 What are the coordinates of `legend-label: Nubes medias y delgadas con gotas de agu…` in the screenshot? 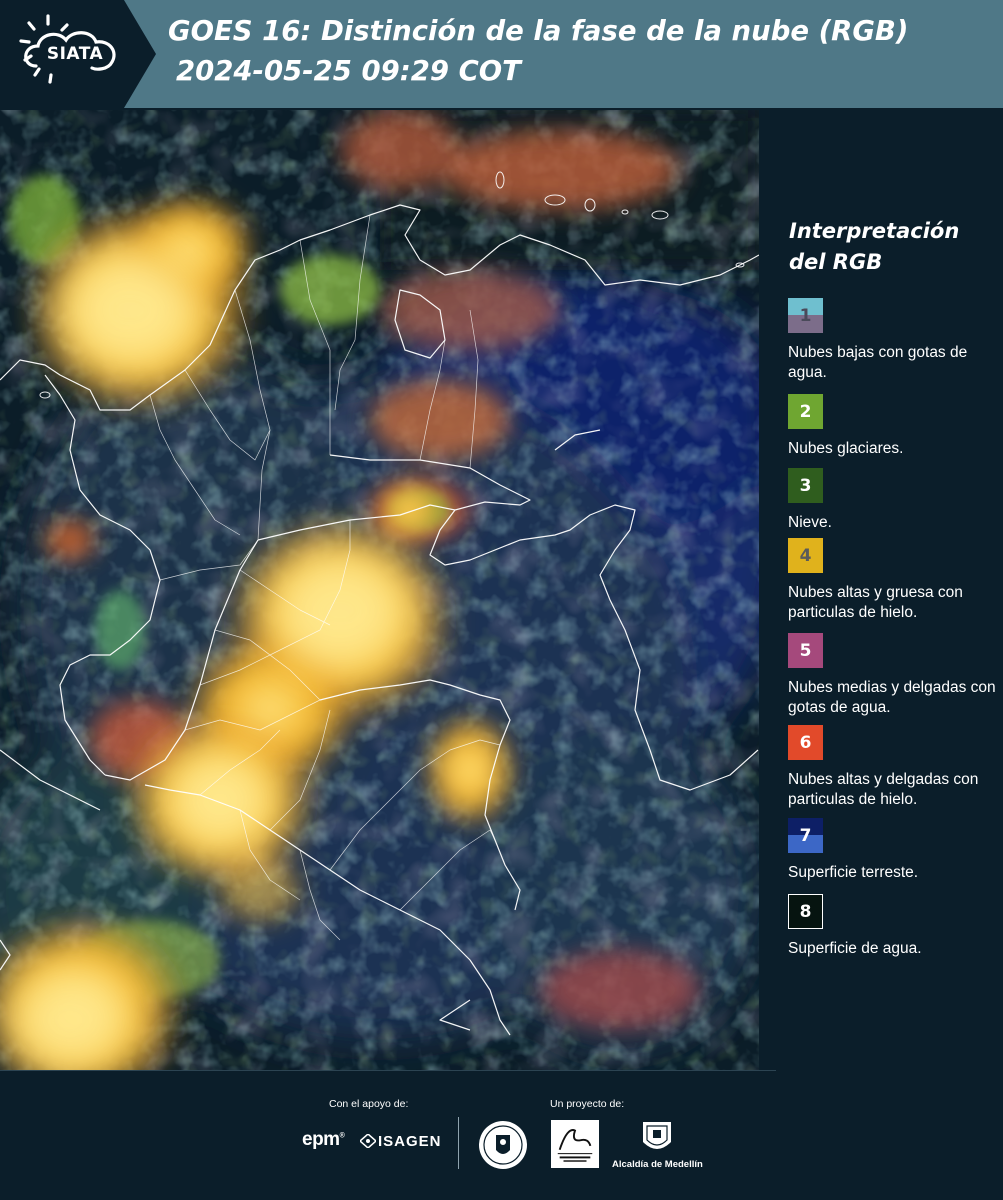 It's located at (892, 697).